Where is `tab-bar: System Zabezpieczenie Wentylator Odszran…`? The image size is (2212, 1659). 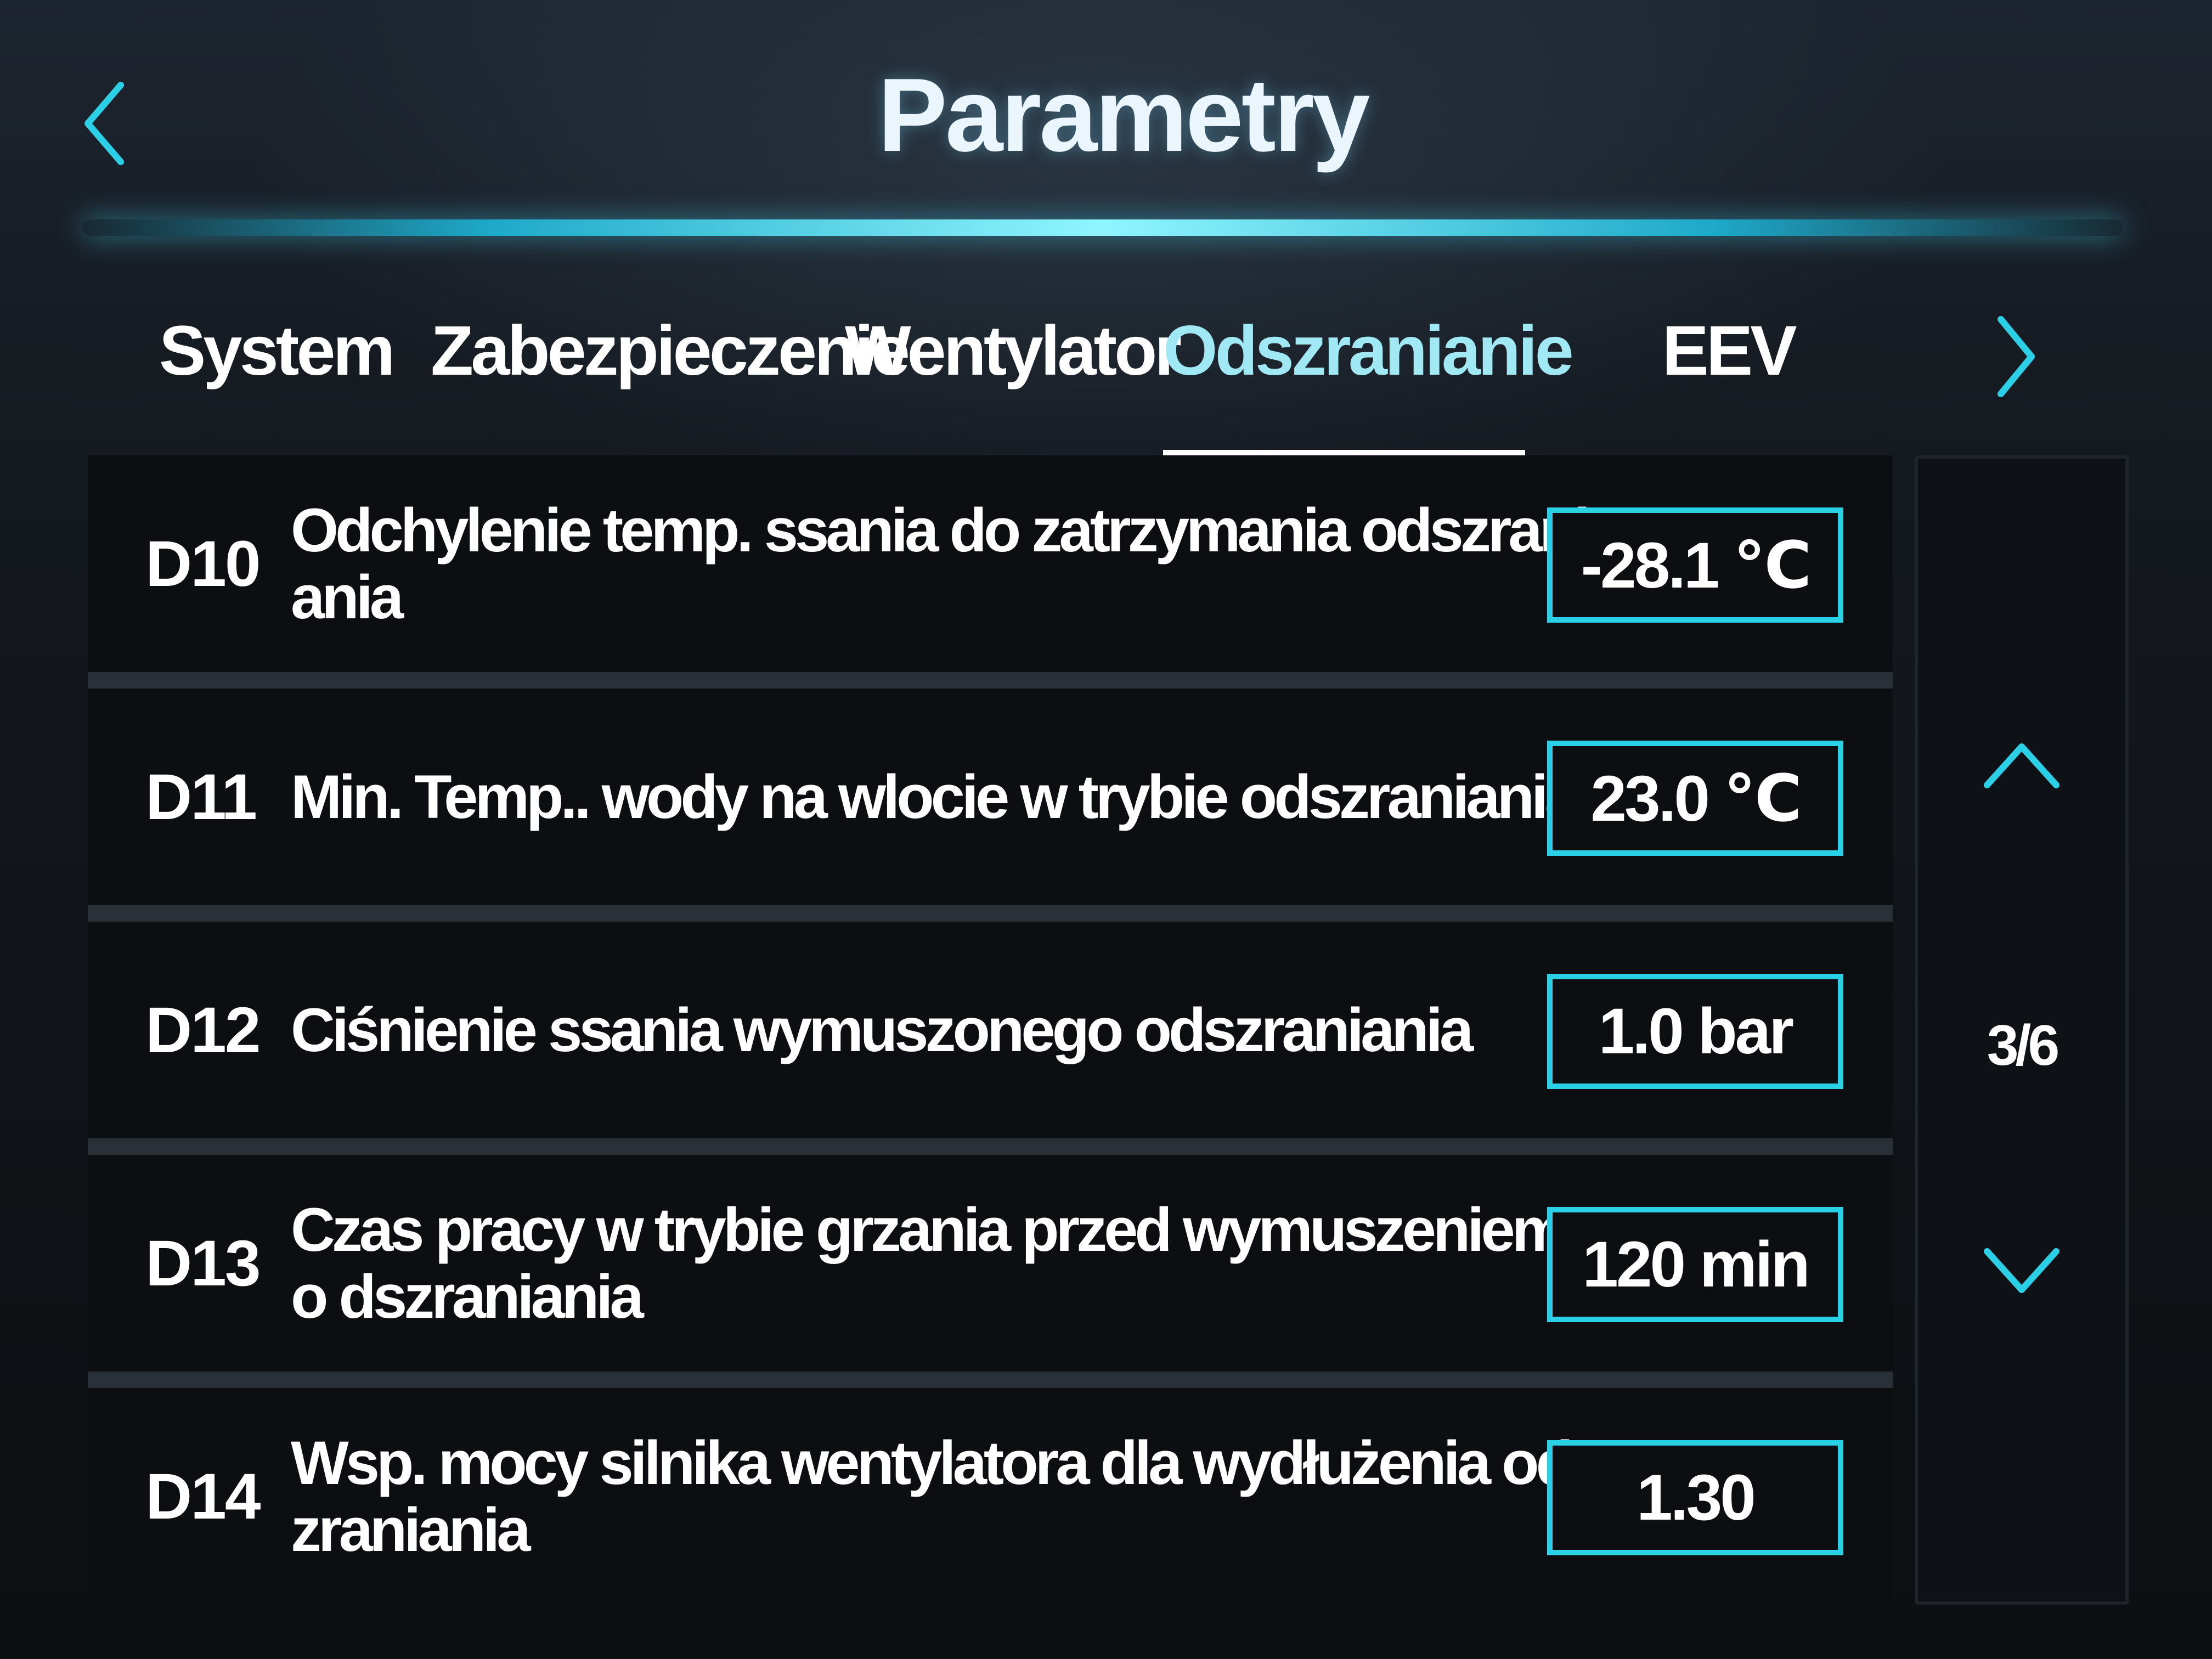
tab-bar: System Zabezpieczenie Wentylator Odszran… is located at coordinates (1042, 379).